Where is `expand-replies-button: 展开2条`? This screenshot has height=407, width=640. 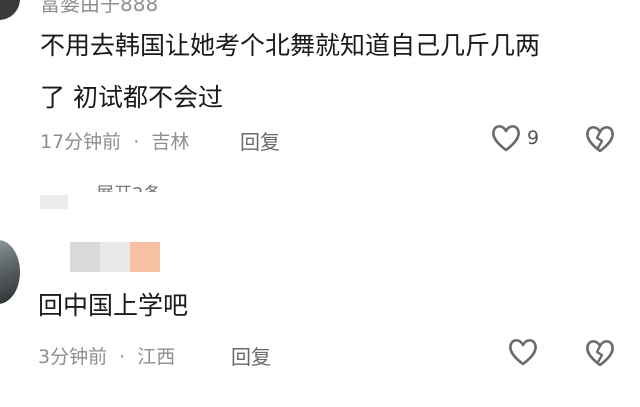 expand-replies-button: 展开2条 is located at coordinates (128, 186).